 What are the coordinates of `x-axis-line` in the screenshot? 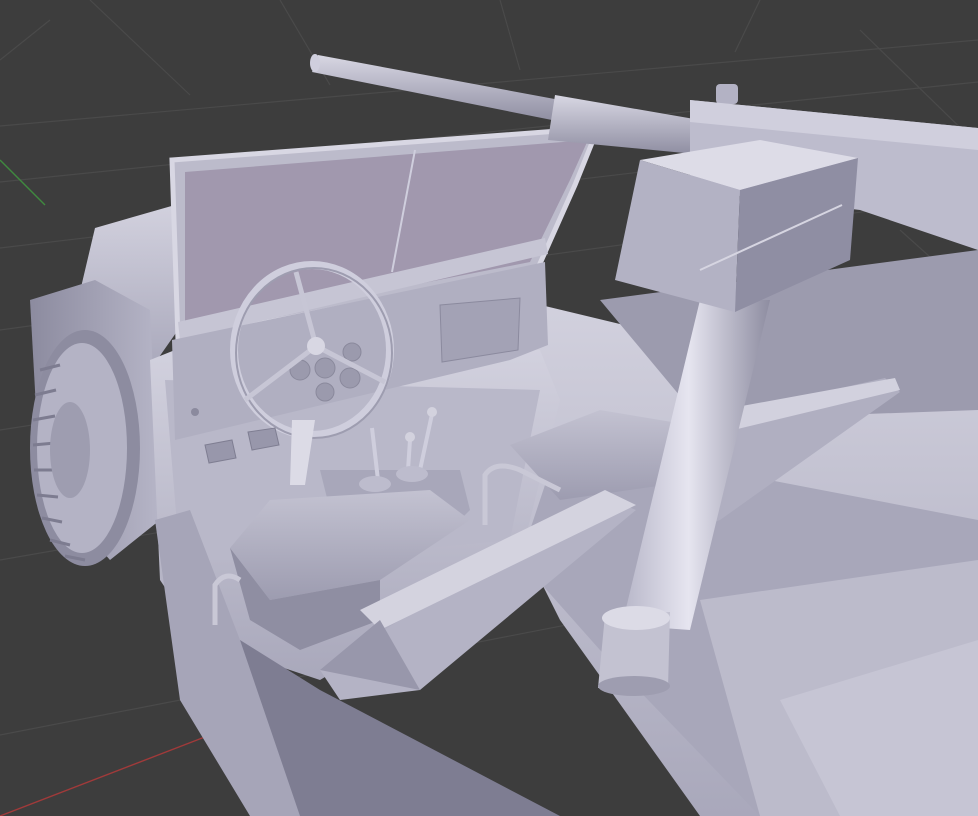 It's located at (105, 775).